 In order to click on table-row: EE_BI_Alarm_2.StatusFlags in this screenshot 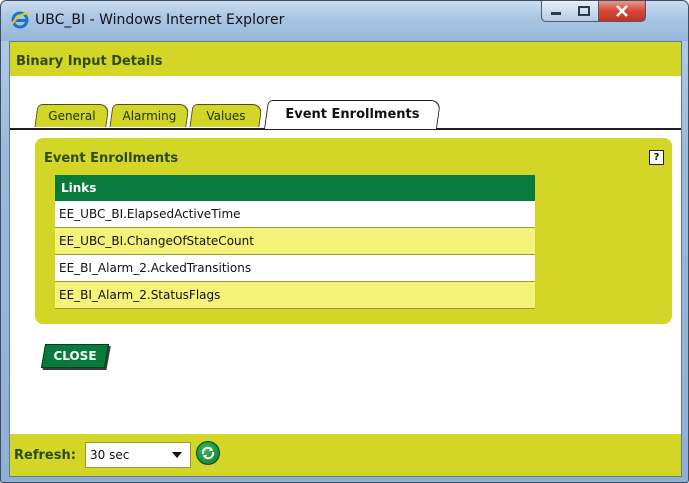, I will do `click(295, 295)`.